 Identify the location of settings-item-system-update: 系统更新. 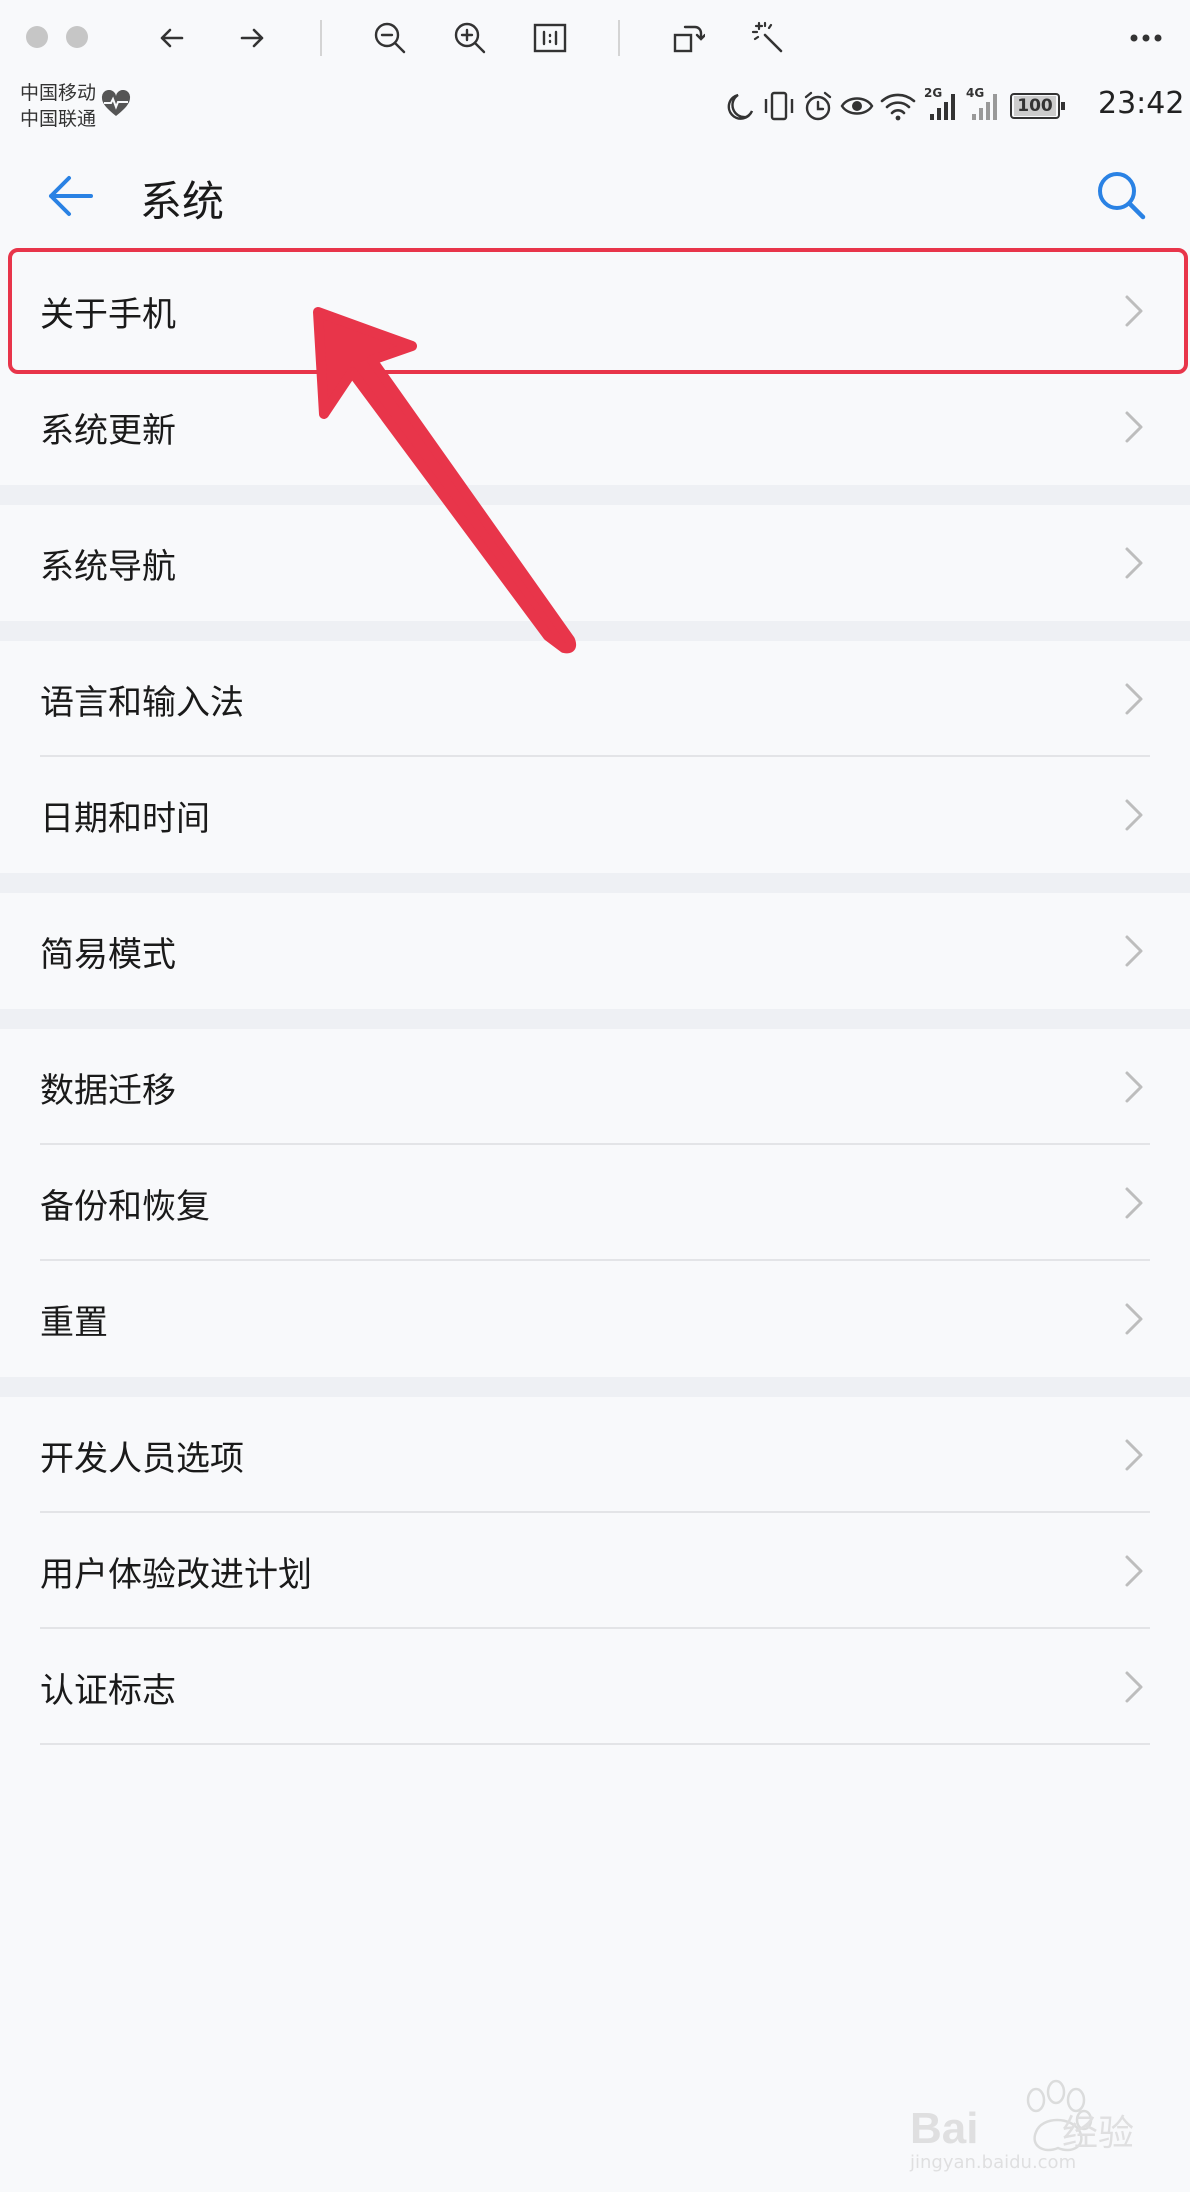
(595, 427).